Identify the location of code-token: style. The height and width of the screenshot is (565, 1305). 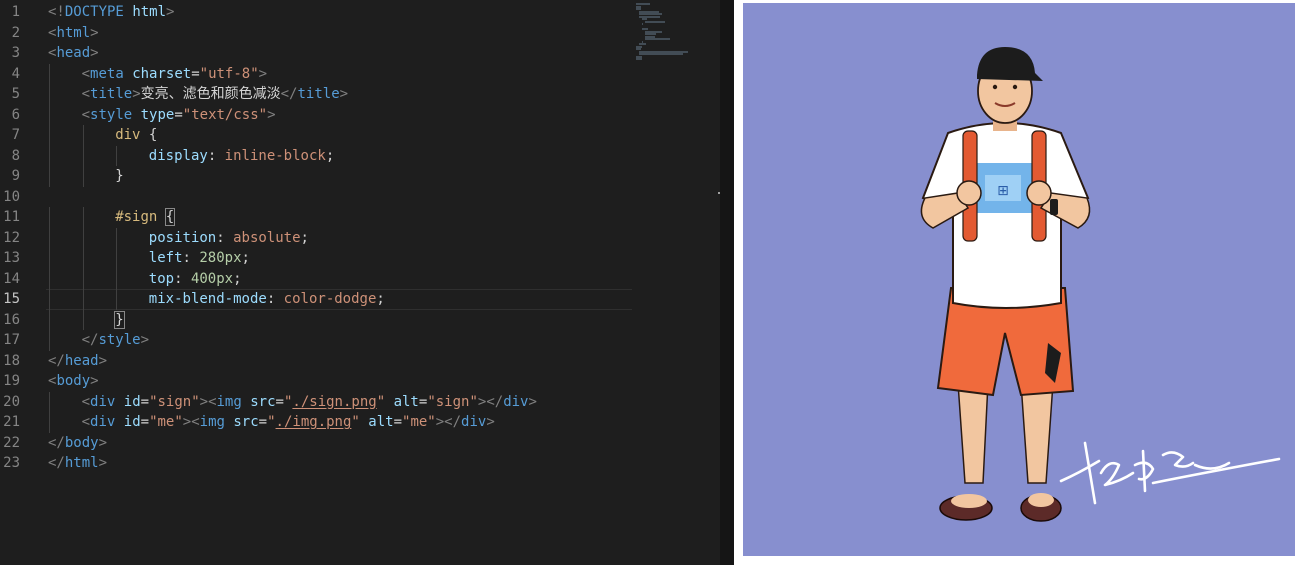
(119, 340).